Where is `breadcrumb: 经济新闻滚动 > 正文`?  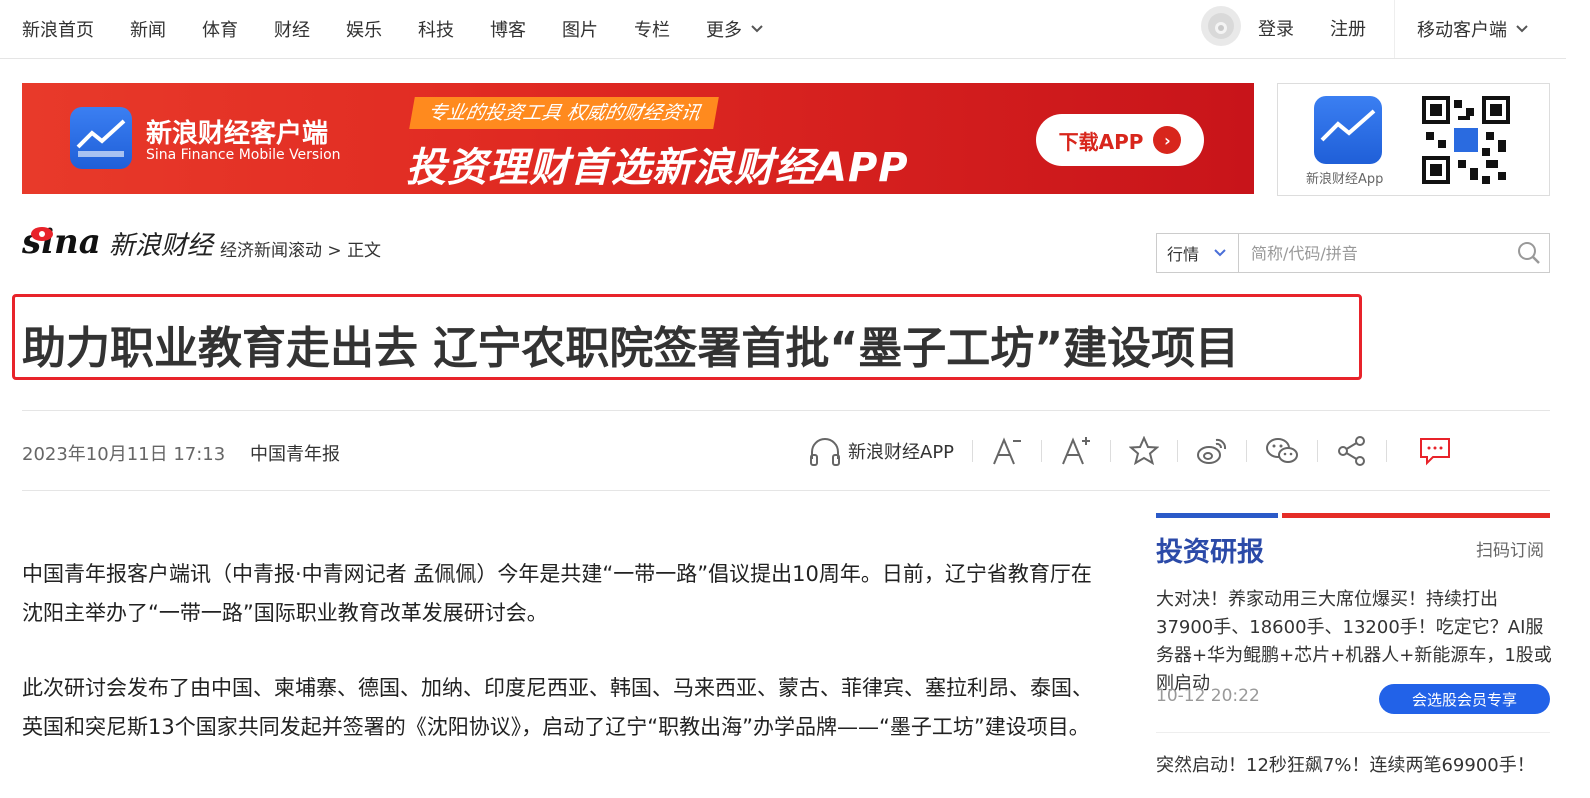 breadcrumb: 经济新闻滚动 > 正文 is located at coordinates (300, 248).